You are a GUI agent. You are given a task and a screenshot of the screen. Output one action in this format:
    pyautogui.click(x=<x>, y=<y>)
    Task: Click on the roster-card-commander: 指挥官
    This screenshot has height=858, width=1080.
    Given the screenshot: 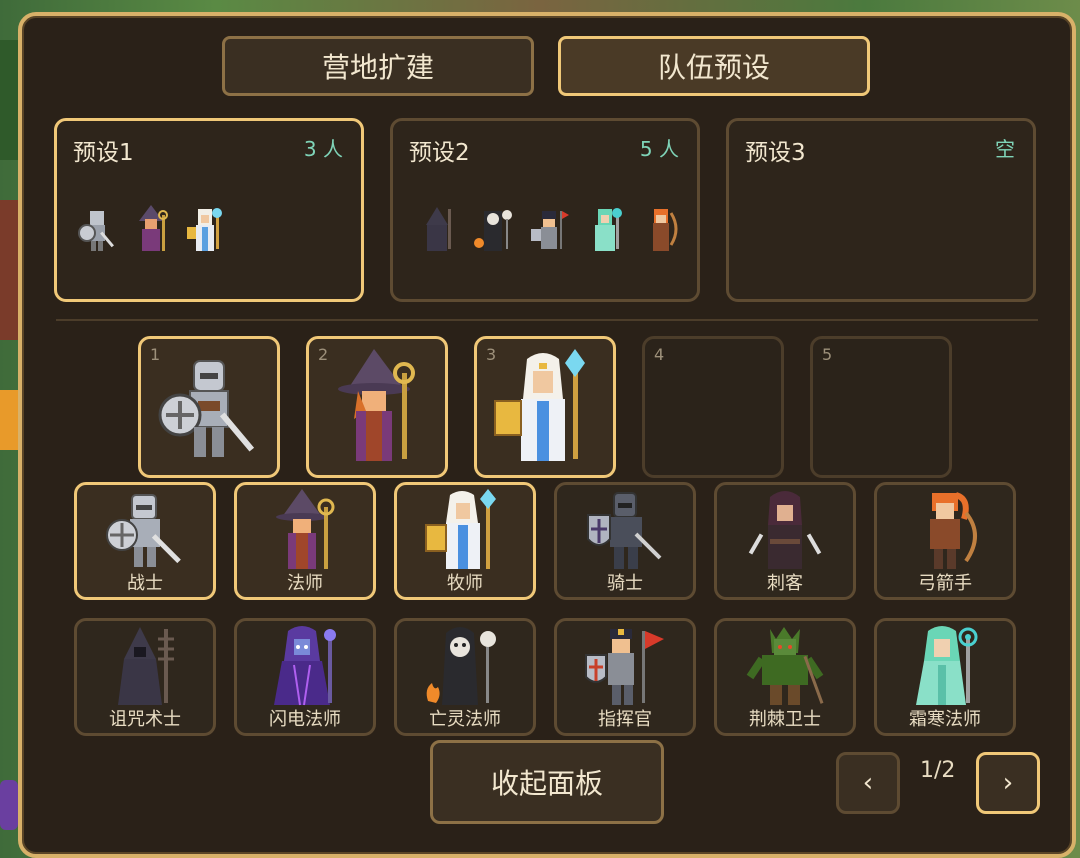 What is the action you would take?
    pyautogui.click(x=625, y=677)
    